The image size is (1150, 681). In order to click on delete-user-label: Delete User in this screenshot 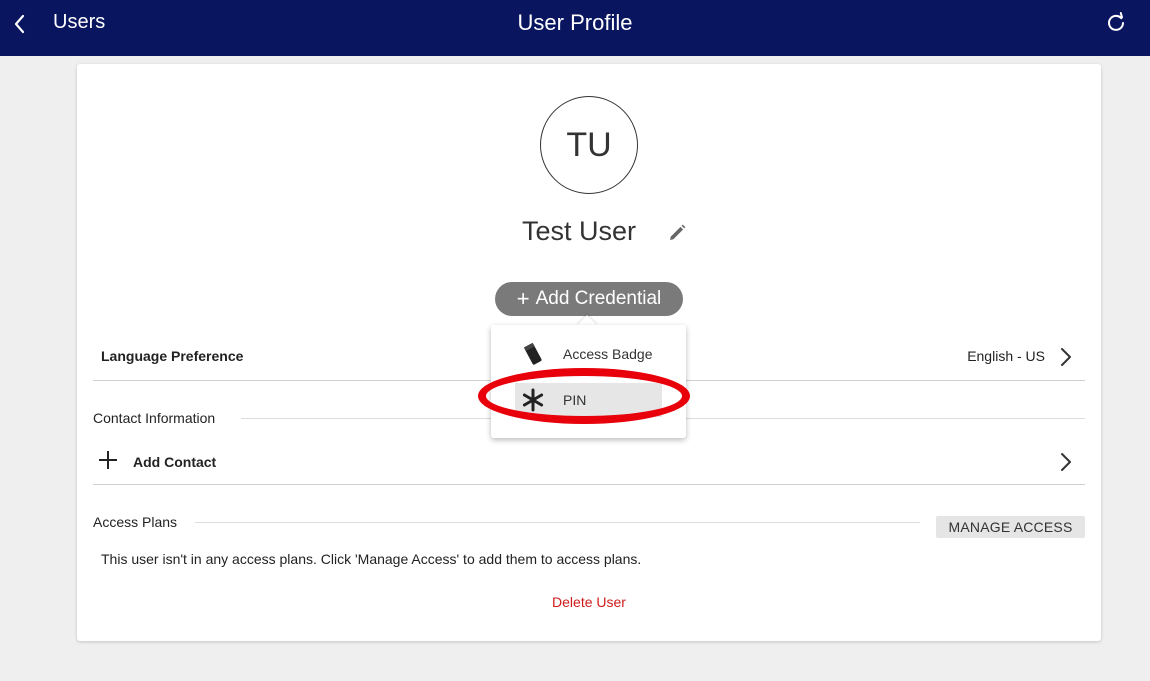, I will do `click(589, 602)`.